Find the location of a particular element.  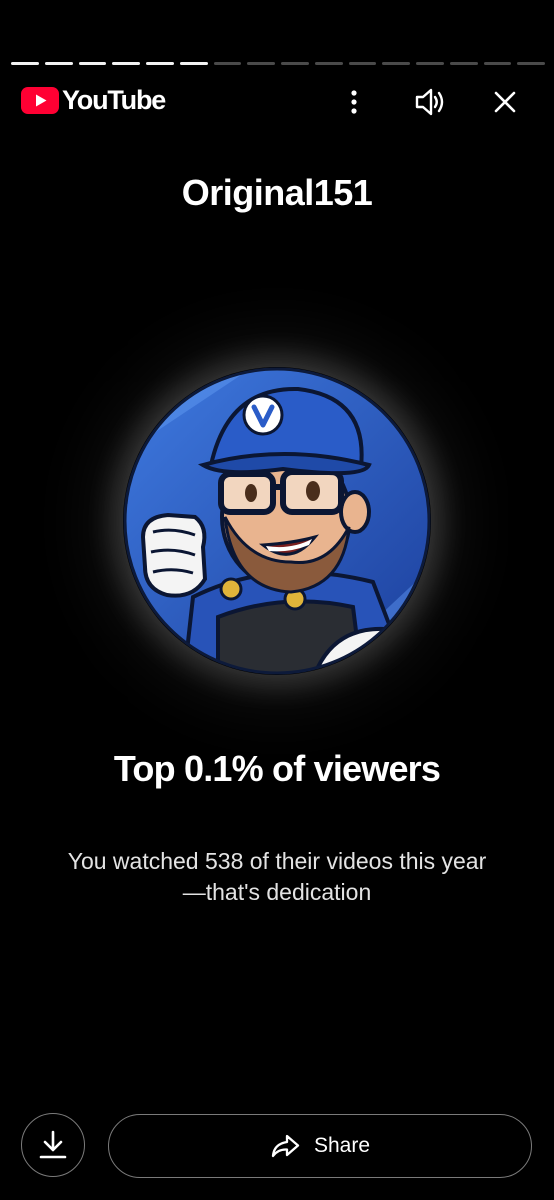

avatar-illustration is located at coordinates (277, 521).